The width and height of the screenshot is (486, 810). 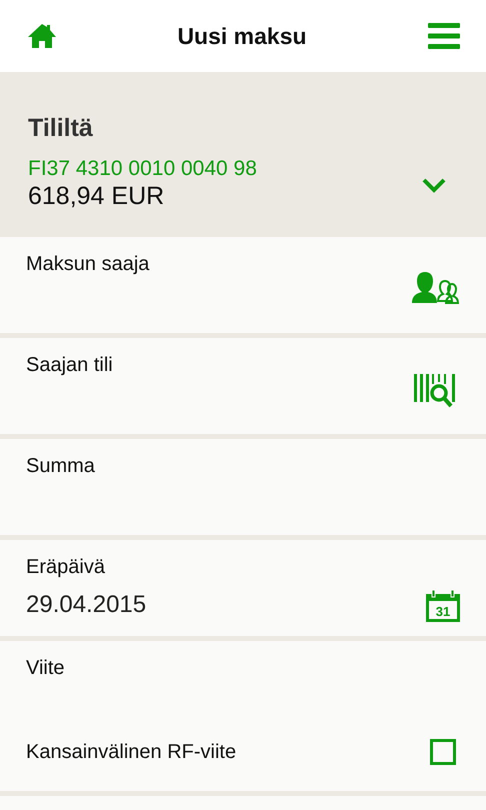 I want to click on section-title: Tililtä, so click(x=61, y=128).